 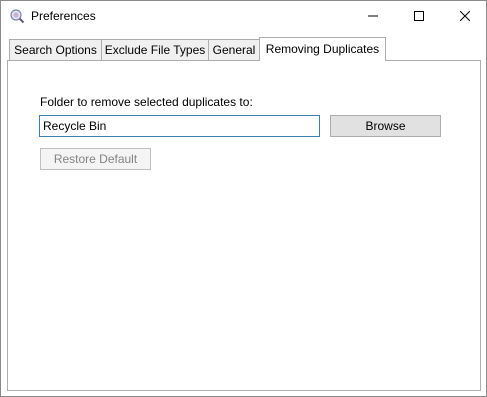 What do you see at coordinates (95, 159) in the screenshot?
I see `restore-default-button: Restore Default` at bounding box center [95, 159].